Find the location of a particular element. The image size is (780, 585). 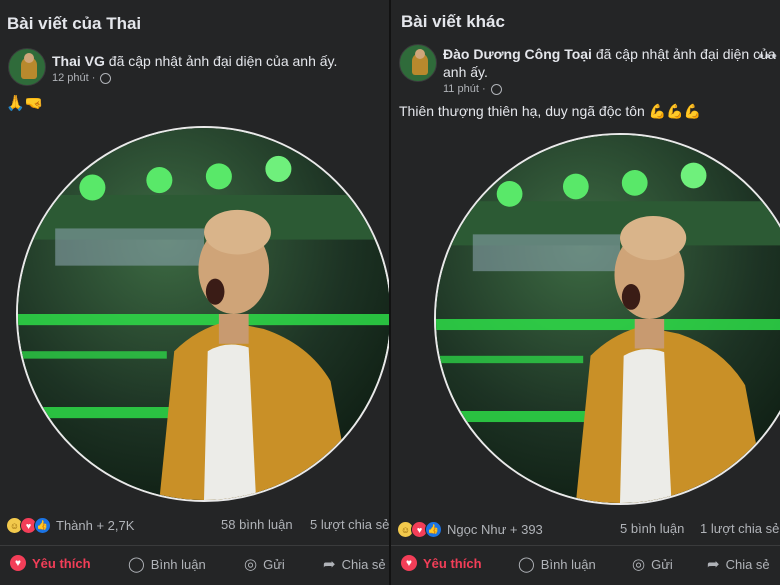

section-title: Bài viết của Thai is located at coordinates (74, 23).